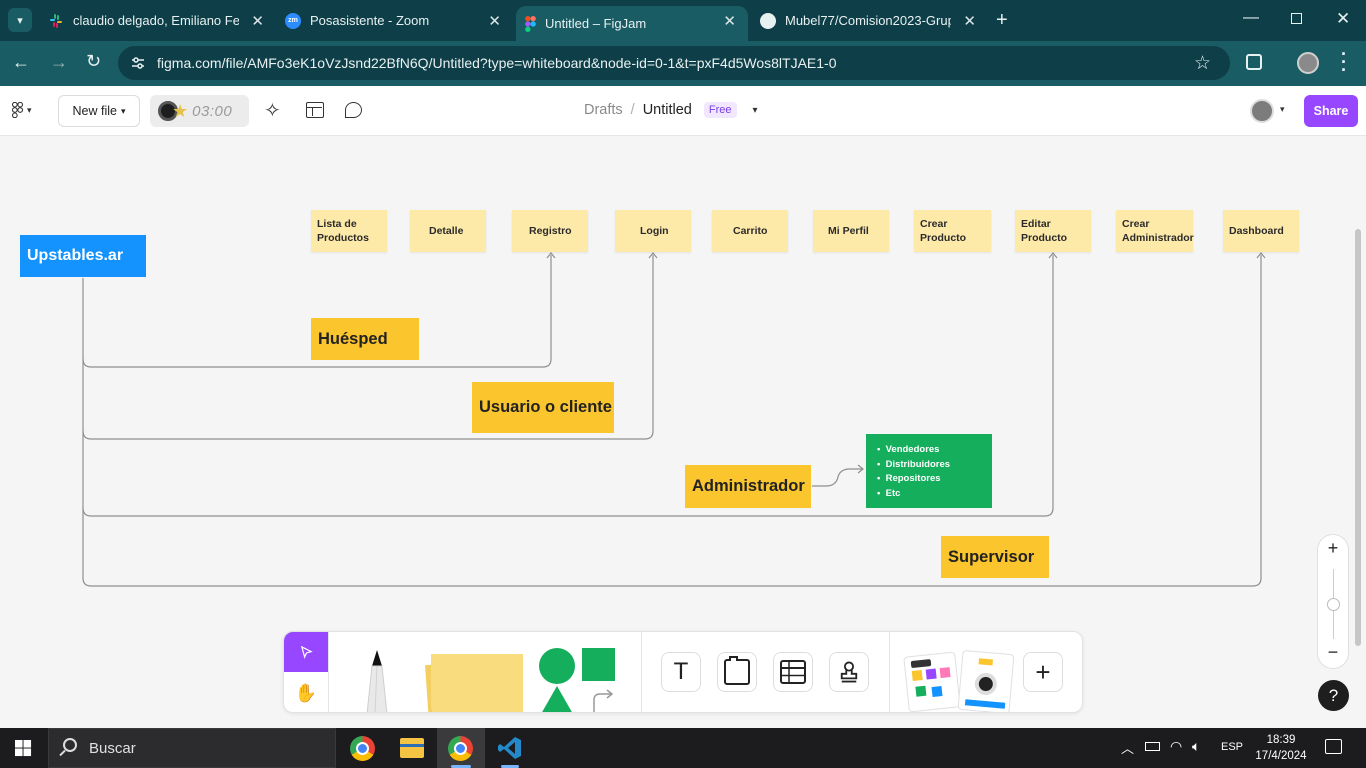 This screenshot has height=768, width=1366. I want to click on menu-kebab-icon: · · ·, so click(1344, 62).